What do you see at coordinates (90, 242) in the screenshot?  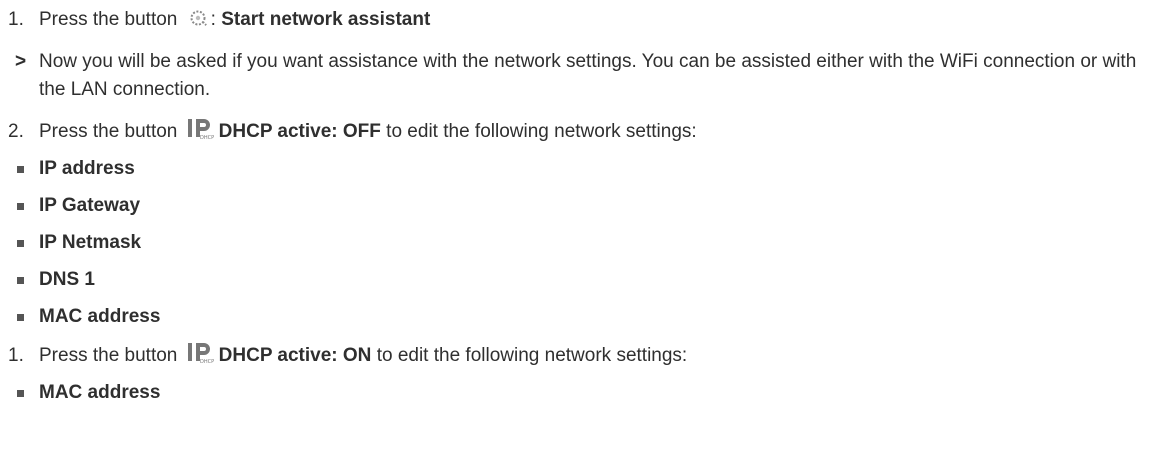 I see `setting-ip-netmask: IP Netmask` at bounding box center [90, 242].